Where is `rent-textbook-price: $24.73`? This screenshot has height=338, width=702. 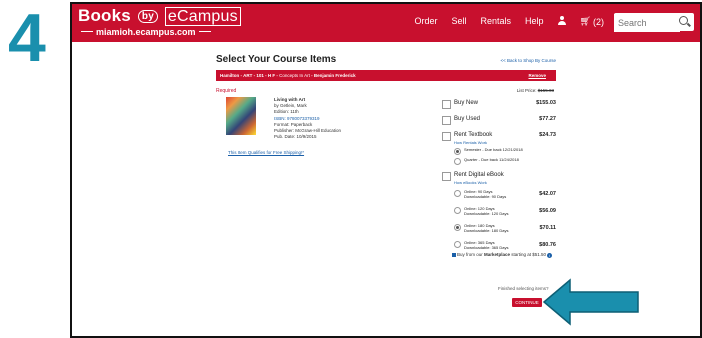
rent-textbook-price: $24.73 is located at coordinates (547, 135).